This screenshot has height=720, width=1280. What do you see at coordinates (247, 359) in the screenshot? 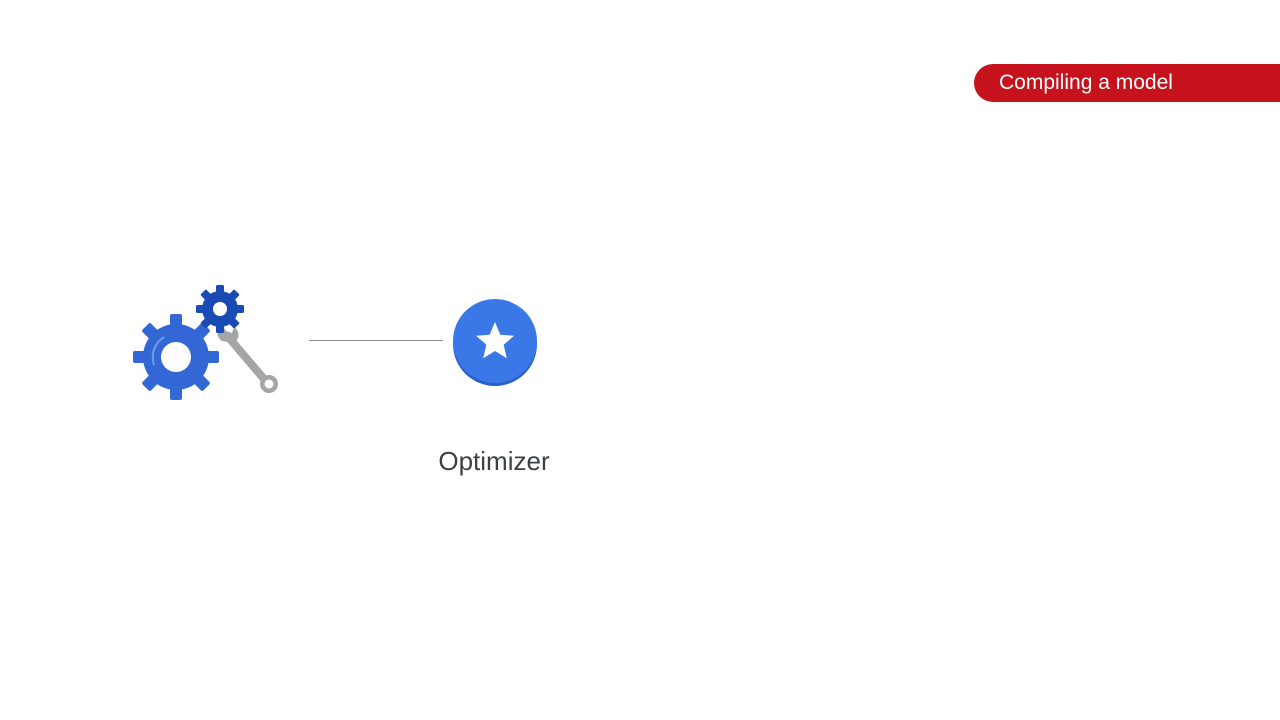
I see `wrench-icon` at bounding box center [247, 359].